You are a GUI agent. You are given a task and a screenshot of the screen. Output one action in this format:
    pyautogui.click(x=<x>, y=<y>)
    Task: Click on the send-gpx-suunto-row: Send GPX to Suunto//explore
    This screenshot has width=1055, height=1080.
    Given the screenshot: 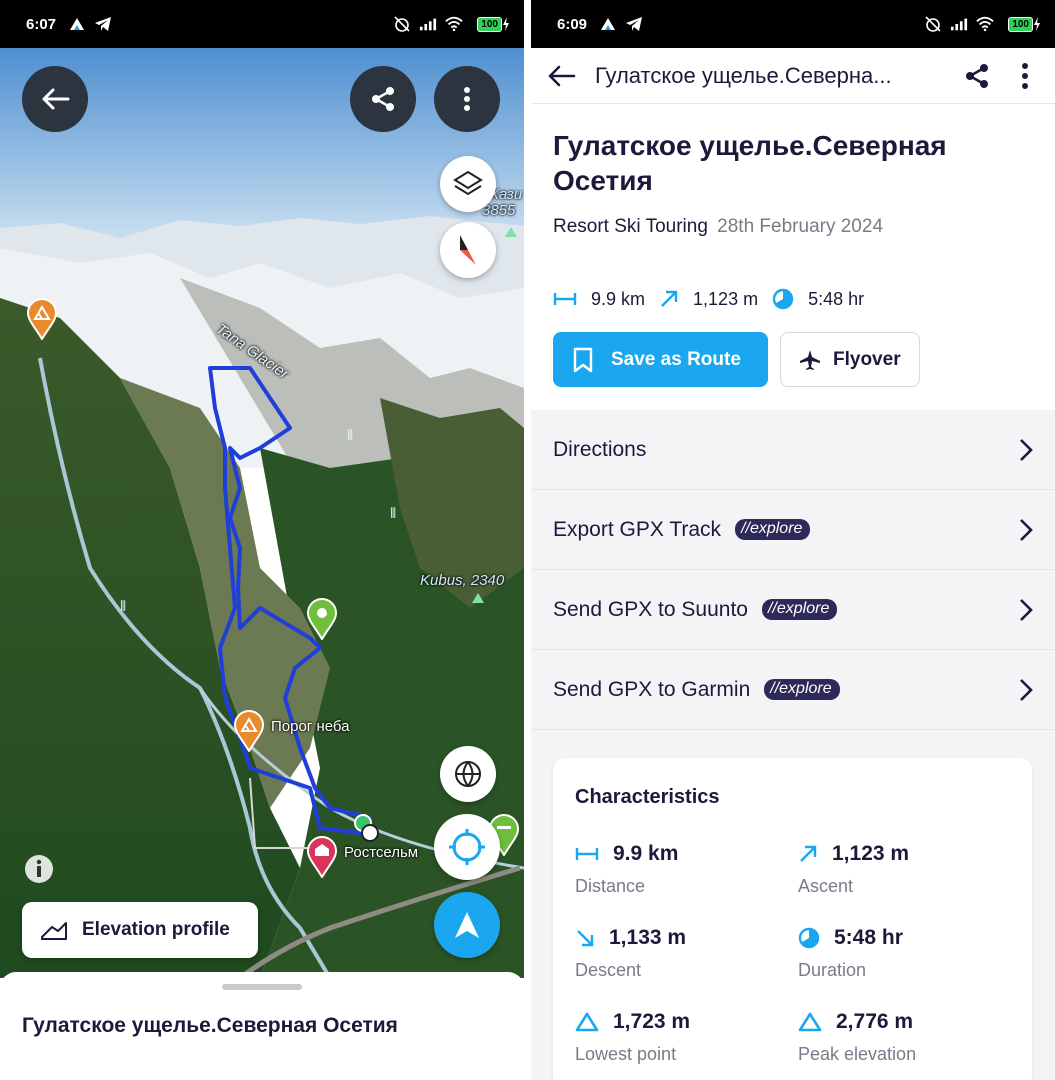 What is the action you would take?
    pyautogui.click(x=793, y=610)
    